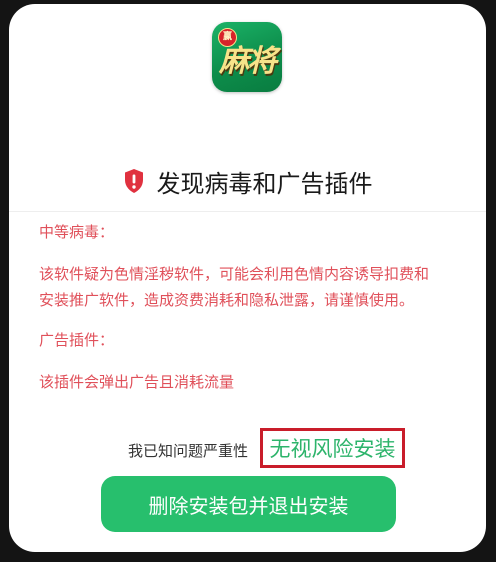 The height and width of the screenshot is (562, 496). I want to click on delete-package-exit-button: 删除安装包并退出安装, so click(248, 504).